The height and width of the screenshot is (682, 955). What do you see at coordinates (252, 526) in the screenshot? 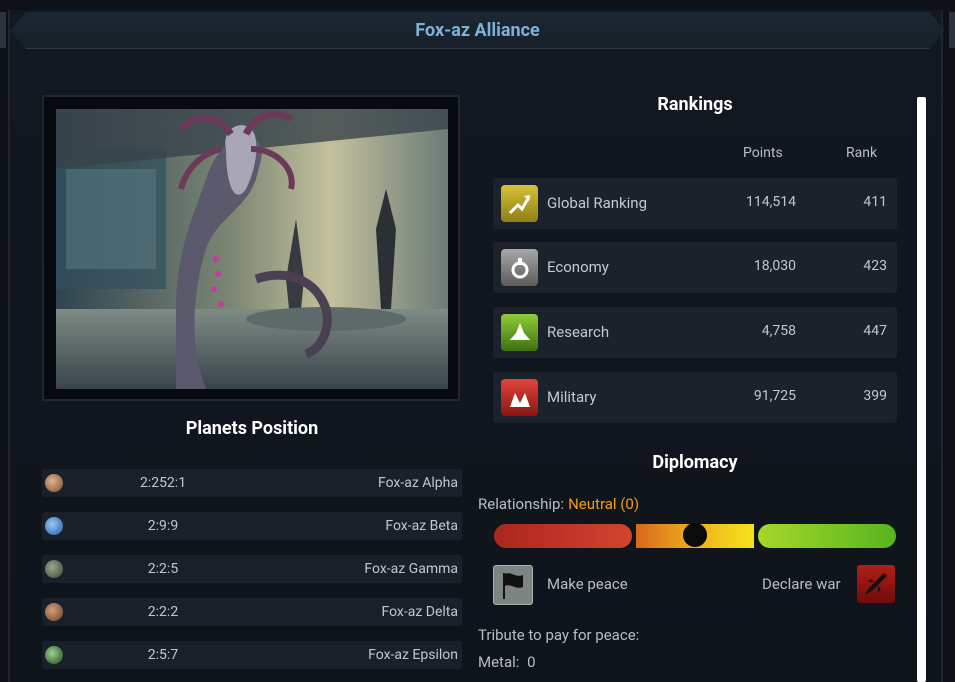
I see `planet-row: 2:9:9 Fox-az Beta` at bounding box center [252, 526].